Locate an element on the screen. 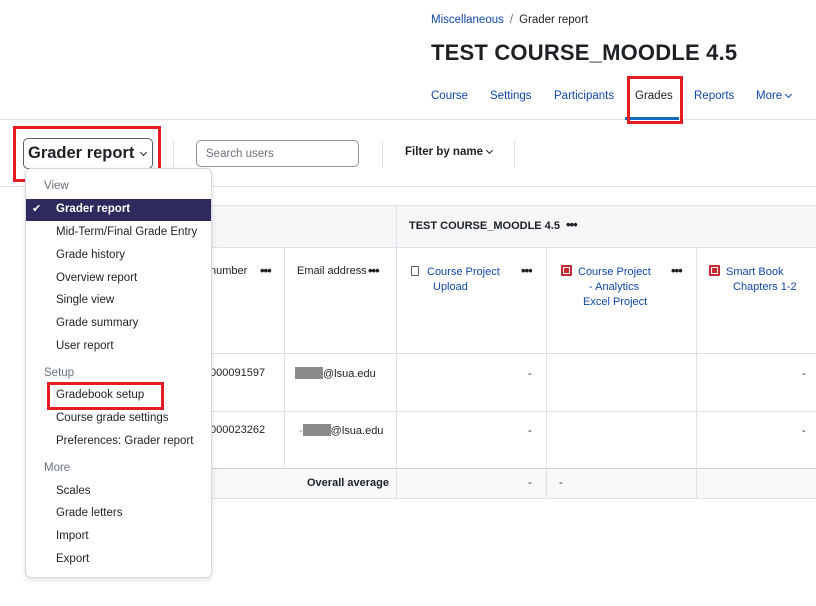 This screenshot has height=606, width=816. check-icon: ✔ is located at coordinates (37, 209).